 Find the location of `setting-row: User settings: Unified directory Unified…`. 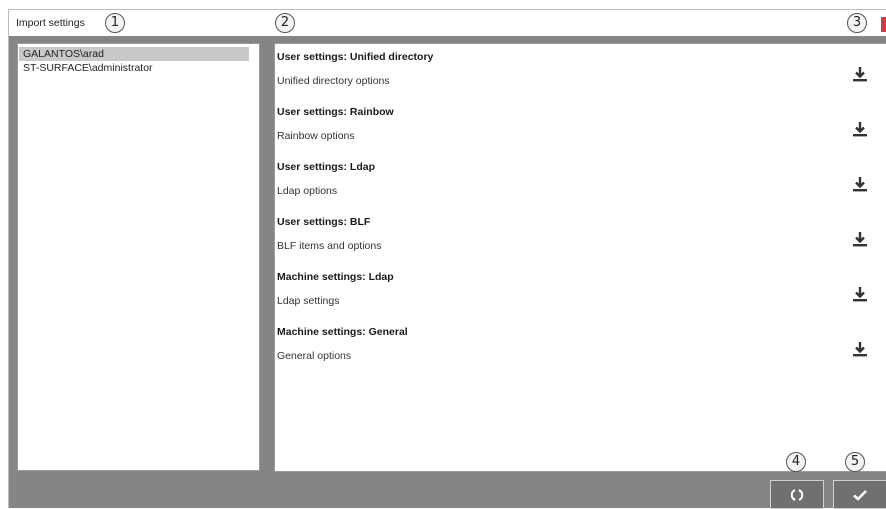

setting-row: User settings: Unified directory Unified… is located at coordinates (580, 71).